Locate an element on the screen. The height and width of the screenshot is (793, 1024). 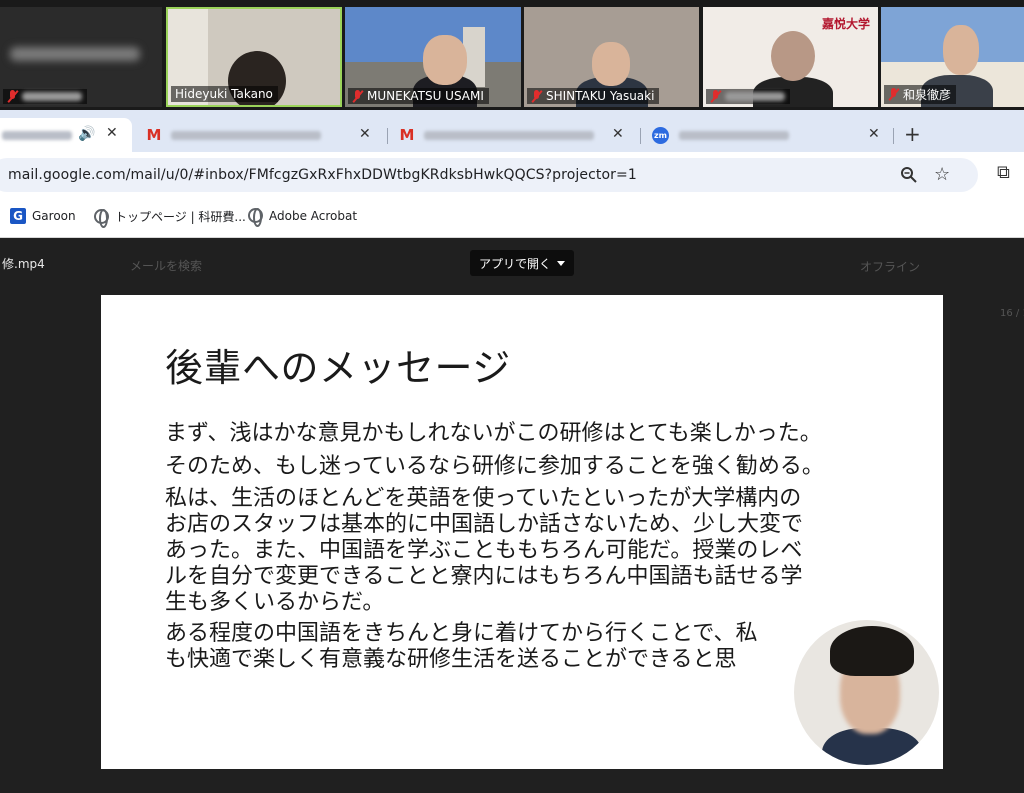
participant-nameplate: MUNEKATSU USAMI is located at coordinates (418, 96).